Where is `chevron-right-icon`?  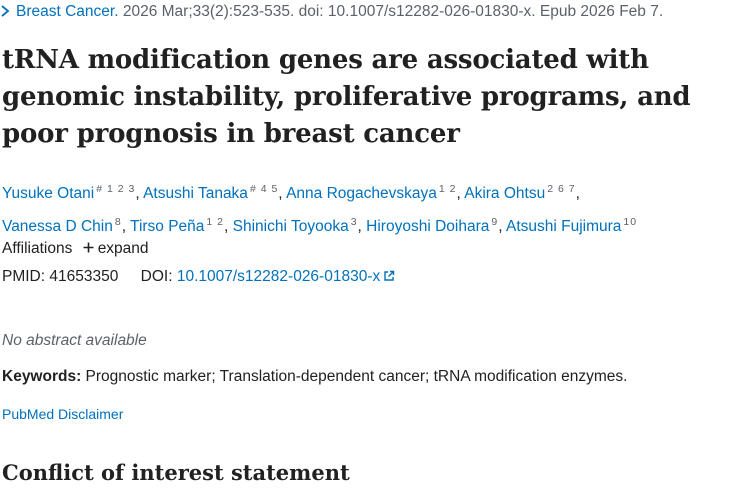 chevron-right-icon is located at coordinates (5, 11).